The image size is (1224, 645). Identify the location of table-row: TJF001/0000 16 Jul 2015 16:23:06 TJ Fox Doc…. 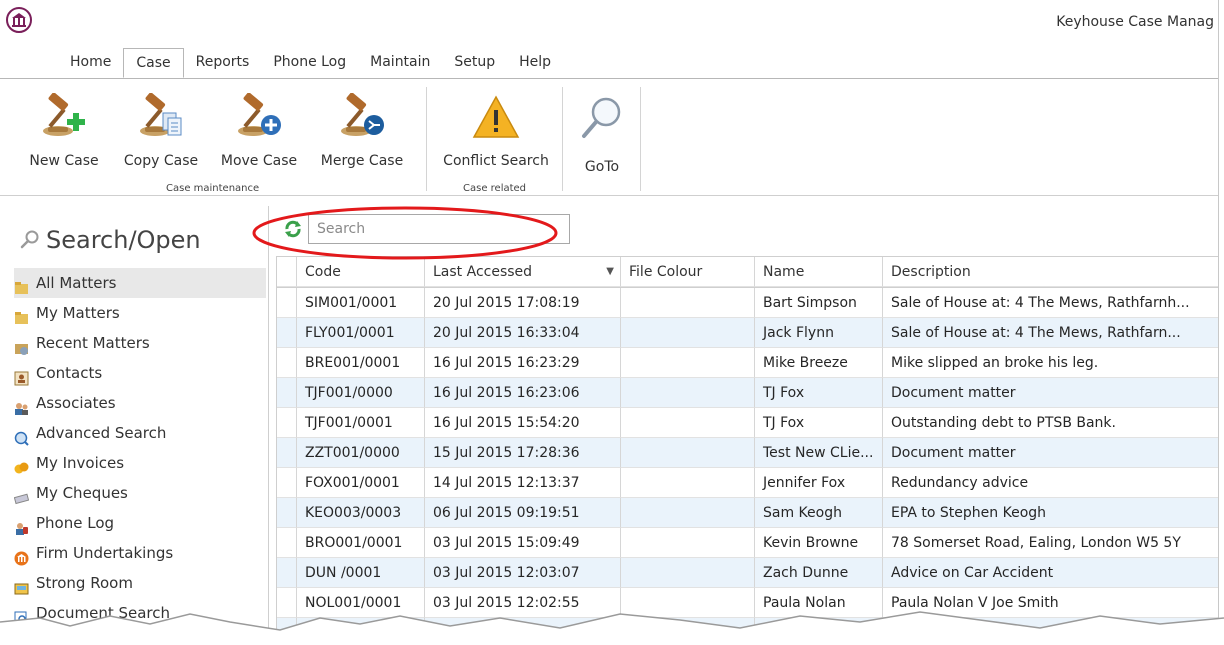
(747, 393).